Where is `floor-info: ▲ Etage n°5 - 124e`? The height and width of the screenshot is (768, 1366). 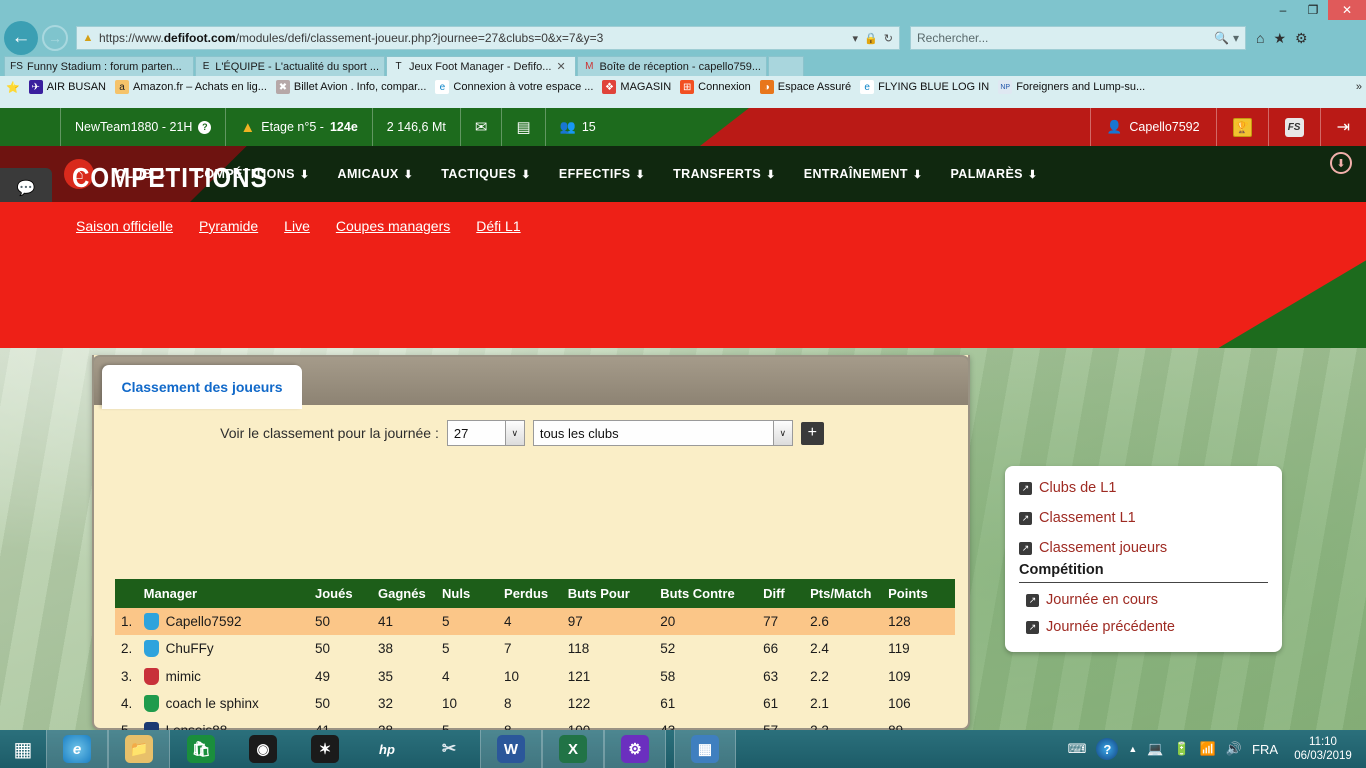 floor-info: ▲ Etage n°5 - 124e is located at coordinates (299, 127).